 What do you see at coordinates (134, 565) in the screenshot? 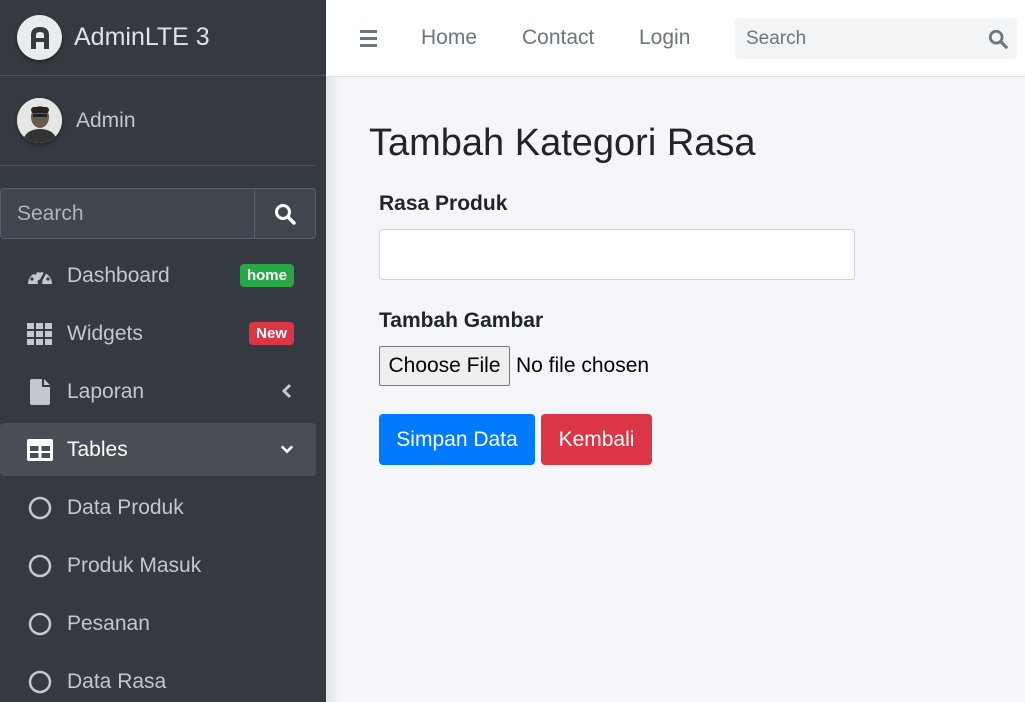
I see `sidebar-item-label: Produk Masuk` at bounding box center [134, 565].